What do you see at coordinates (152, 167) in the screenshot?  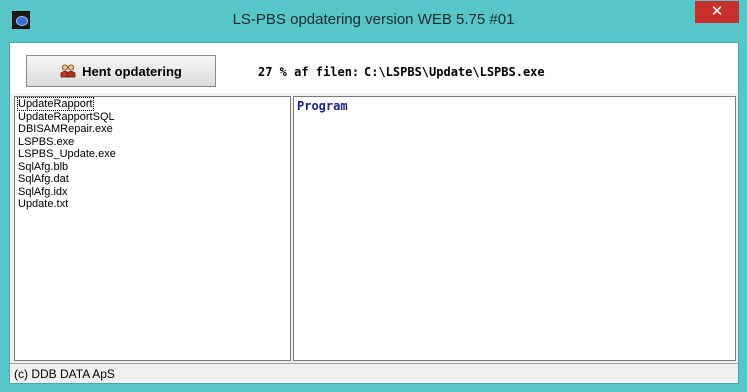 I see `file-list-item: SqlAfg.blb` at bounding box center [152, 167].